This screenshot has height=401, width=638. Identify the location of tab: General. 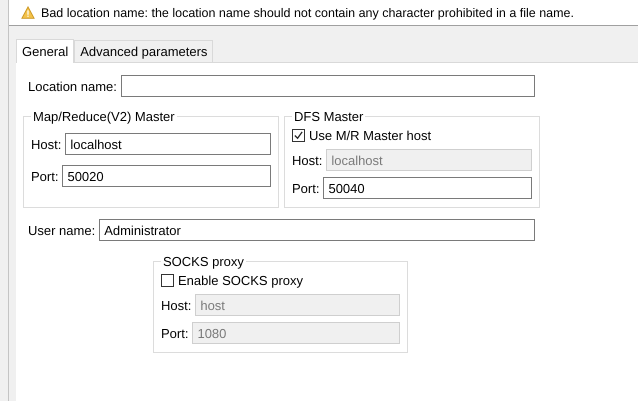
(45, 51).